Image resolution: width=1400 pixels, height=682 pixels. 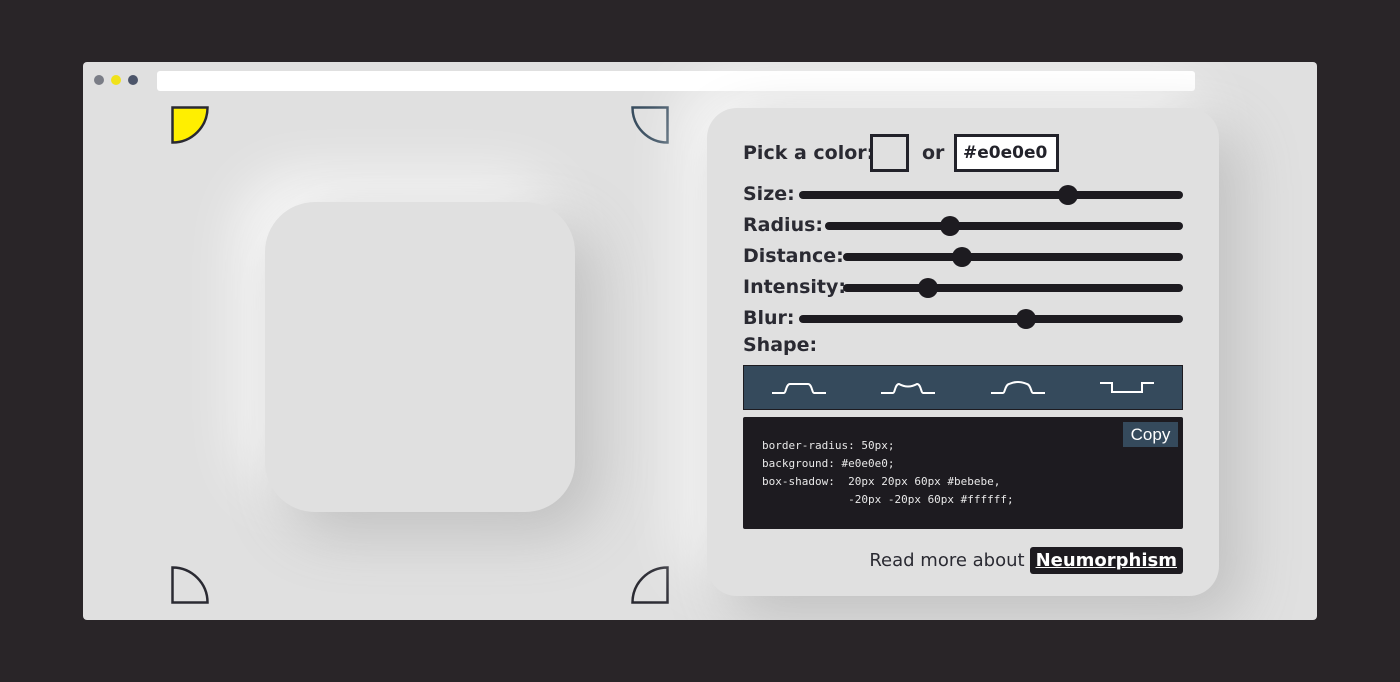 What do you see at coordinates (650, 125) in the screenshot?
I see `light-source-top-right-icon` at bounding box center [650, 125].